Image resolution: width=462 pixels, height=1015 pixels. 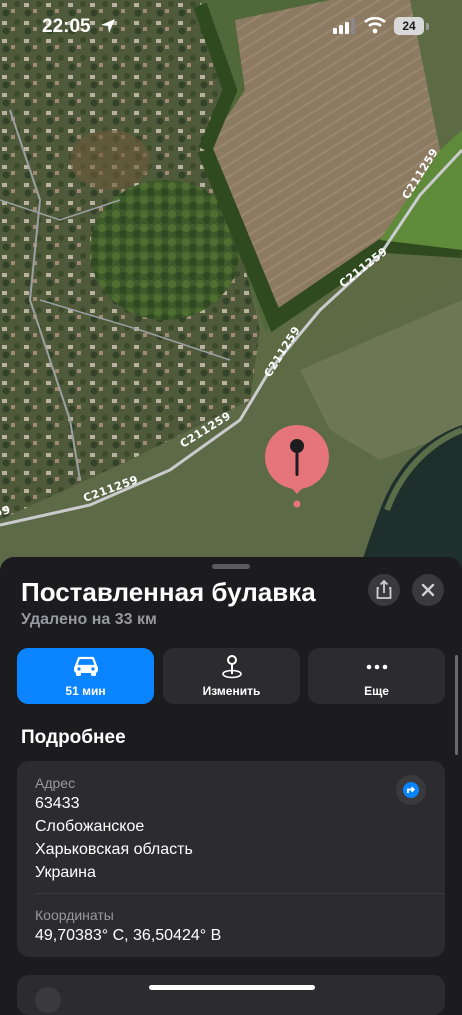 What do you see at coordinates (376, 691) in the screenshot?
I see `more-label: Еще` at bounding box center [376, 691].